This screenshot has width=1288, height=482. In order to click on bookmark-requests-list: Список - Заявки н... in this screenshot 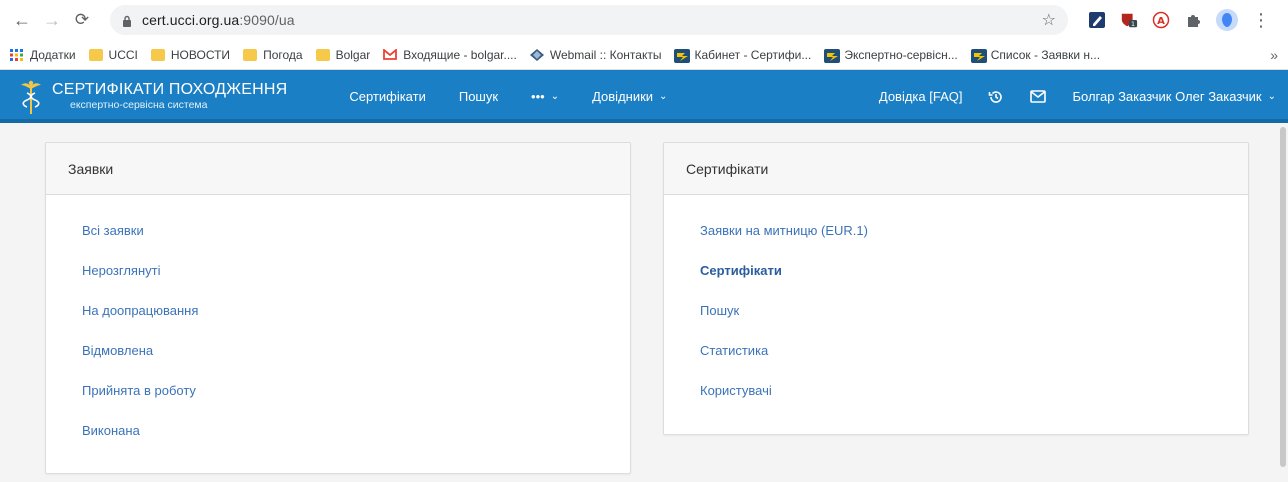, I will do `click(1035, 55)`.